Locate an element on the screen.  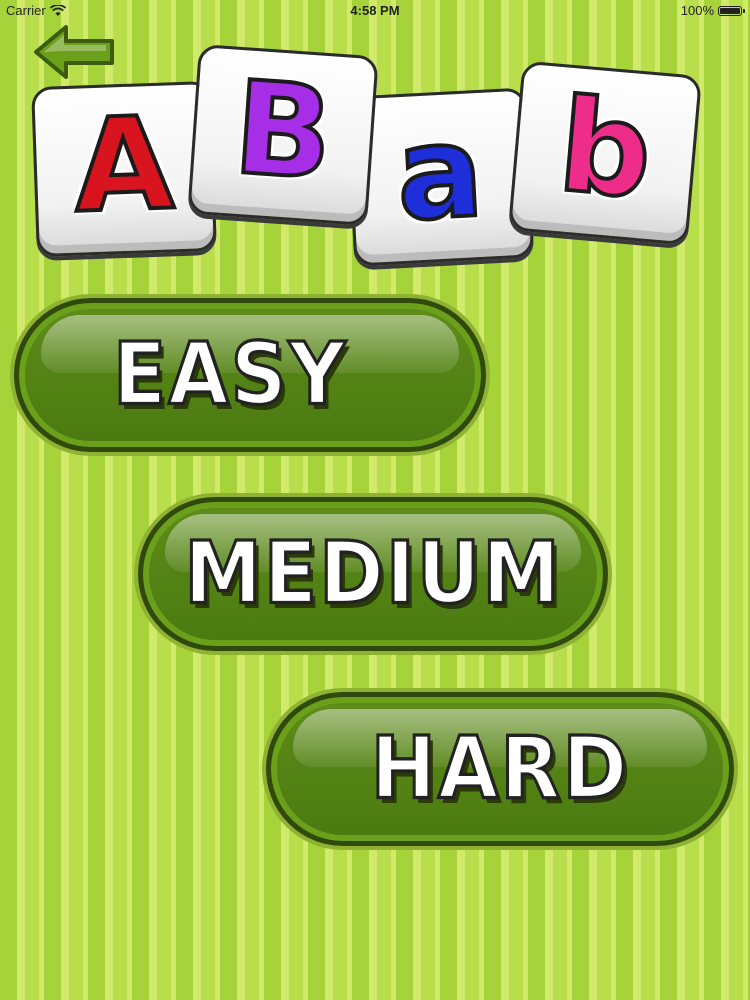
easy-button: EASY is located at coordinates (250, 375).